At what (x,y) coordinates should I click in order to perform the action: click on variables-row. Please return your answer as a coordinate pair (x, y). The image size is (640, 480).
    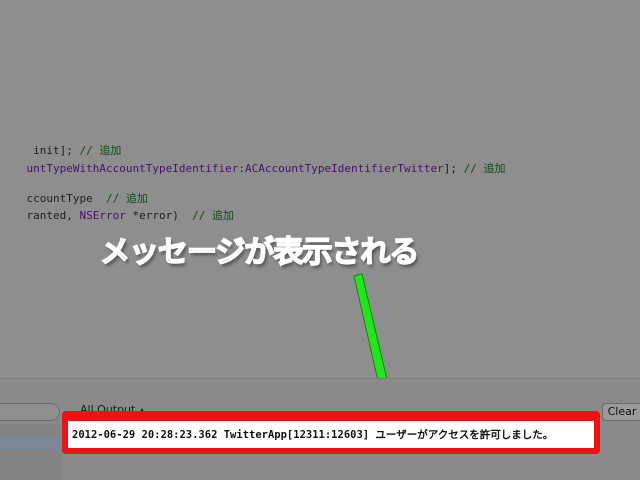
    Looking at the image, I should click on (31, 443).